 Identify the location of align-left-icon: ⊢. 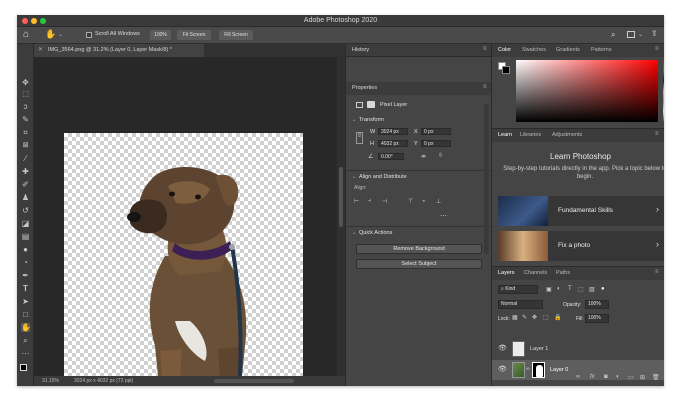
(356, 201).